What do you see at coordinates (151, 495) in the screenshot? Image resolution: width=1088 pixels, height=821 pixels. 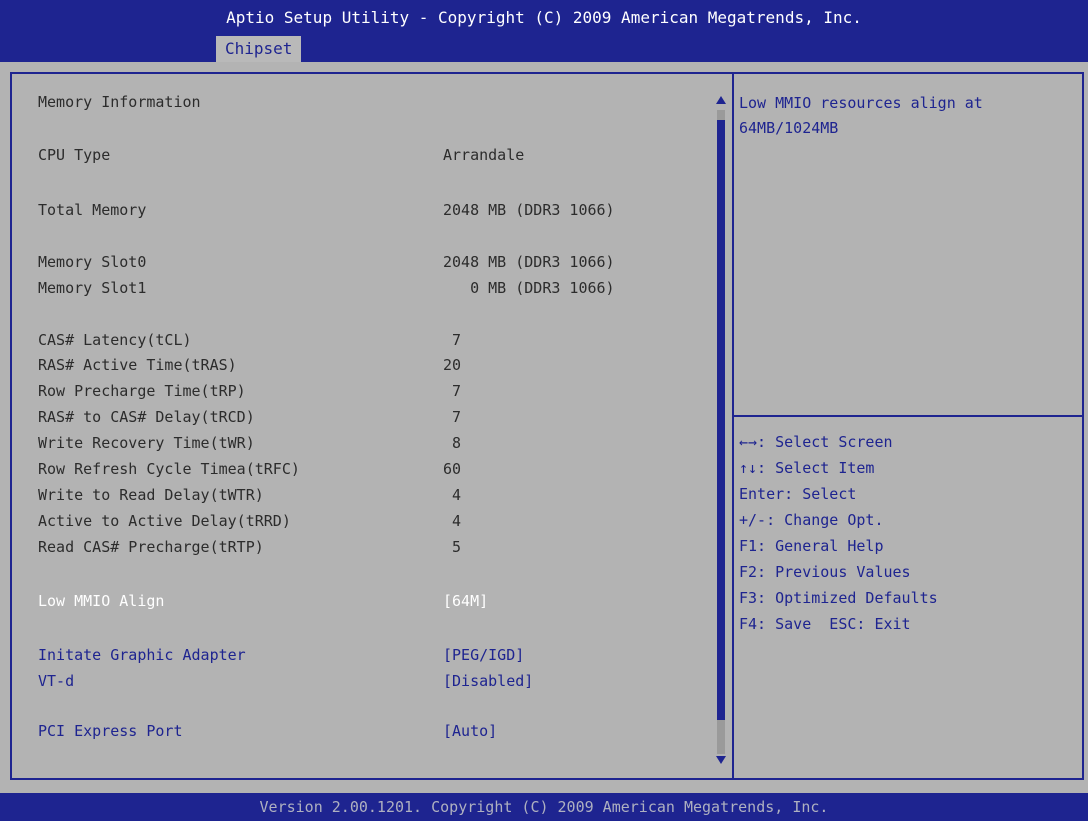 I see `info-label-write-to-read-delay: Write to Read Delay(tWTR)` at bounding box center [151, 495].